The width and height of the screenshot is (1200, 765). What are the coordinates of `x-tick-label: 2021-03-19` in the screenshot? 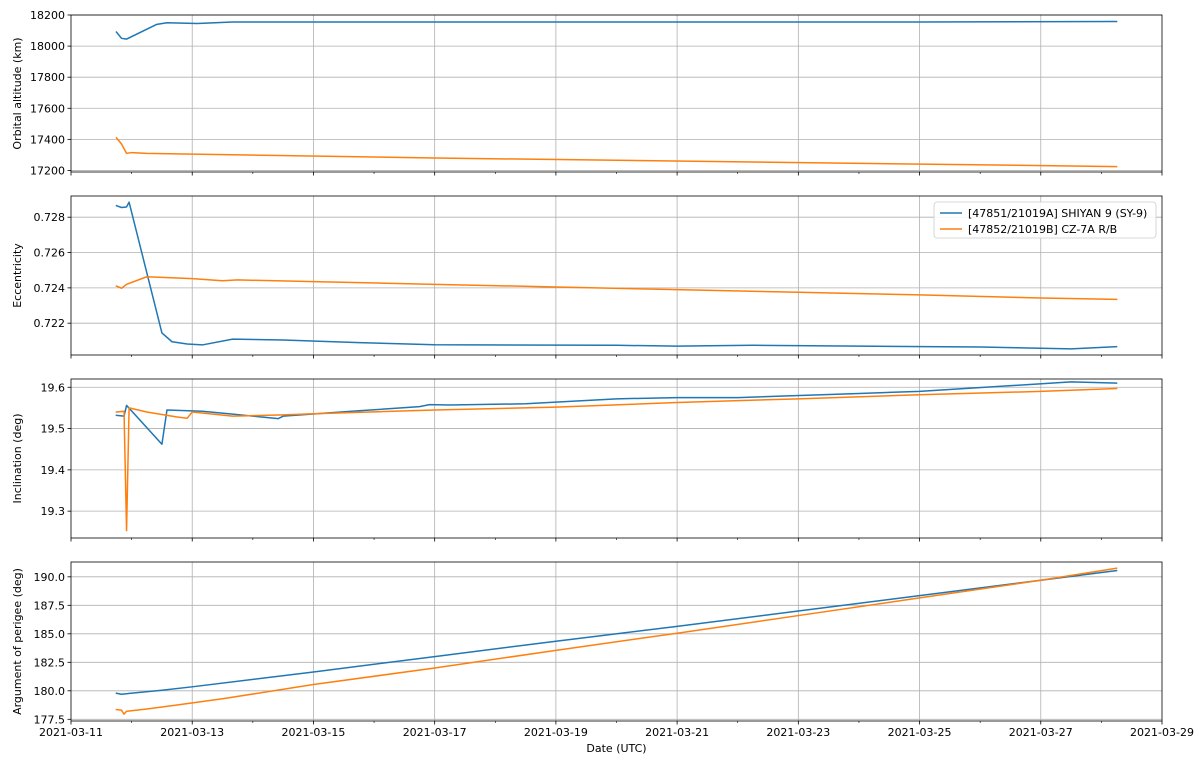 It's located at (556, 732).